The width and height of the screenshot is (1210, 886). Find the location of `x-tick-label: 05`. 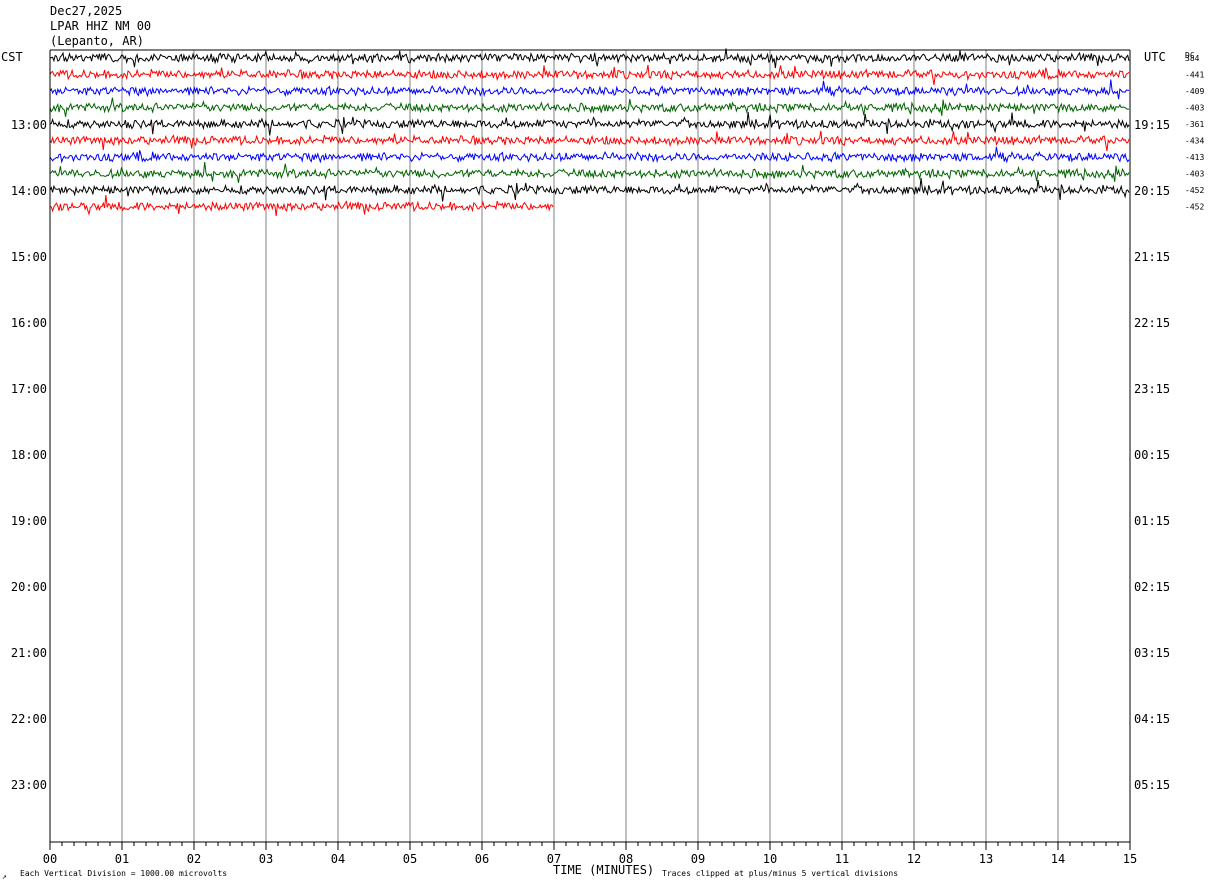

x-tick-label: 05 is located at coordinates (410, 859).